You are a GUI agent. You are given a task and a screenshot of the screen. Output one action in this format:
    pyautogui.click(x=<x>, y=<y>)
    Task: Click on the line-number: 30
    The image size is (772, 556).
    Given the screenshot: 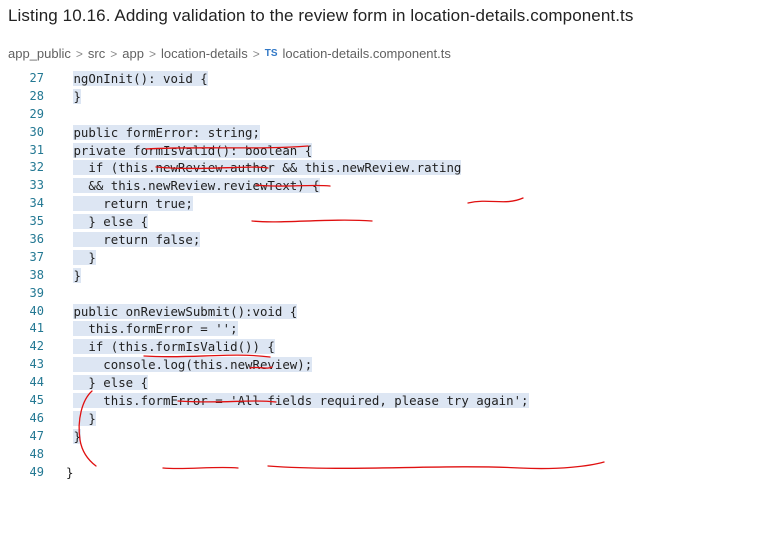 What is the action you would take?
    pyautogui.click(x=36, y=131)
    